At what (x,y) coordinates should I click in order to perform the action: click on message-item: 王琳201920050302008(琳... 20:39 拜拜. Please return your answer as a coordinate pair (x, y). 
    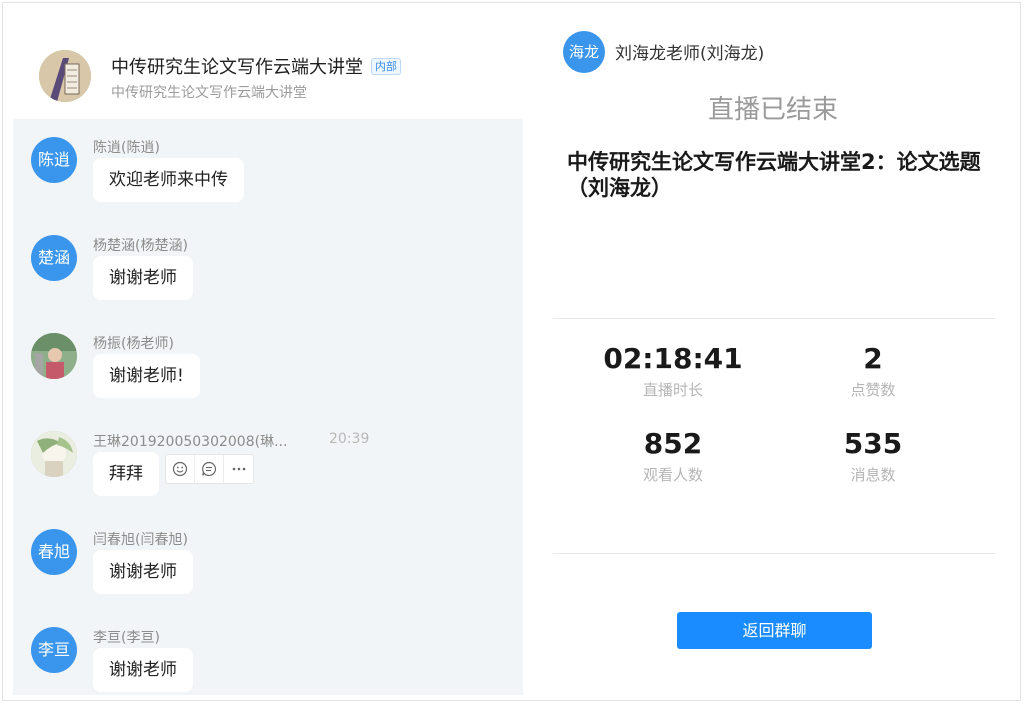
    Looking at the image, I should click on (268, 465).